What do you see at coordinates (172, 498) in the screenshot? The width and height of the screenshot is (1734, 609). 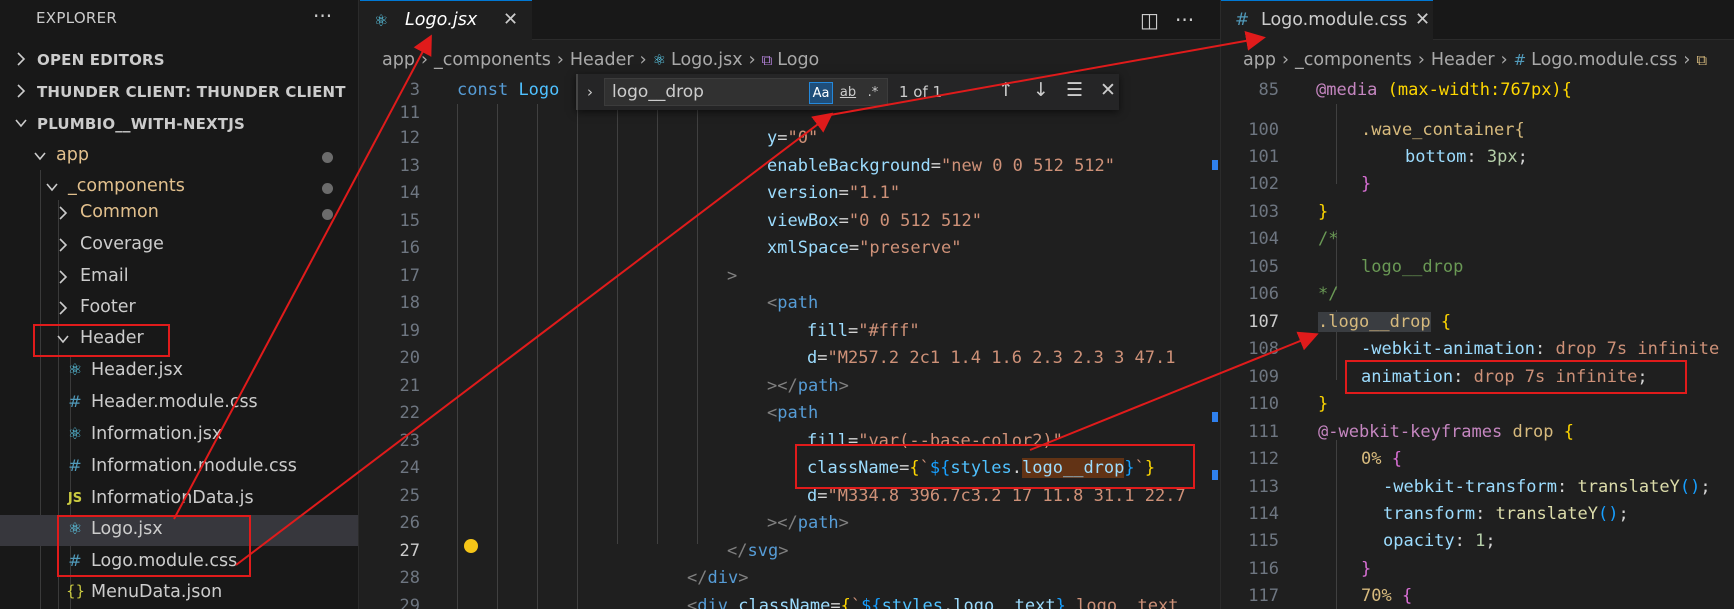 I see `tree-item-label: InformationData.js` at bounding box center [172, 498].